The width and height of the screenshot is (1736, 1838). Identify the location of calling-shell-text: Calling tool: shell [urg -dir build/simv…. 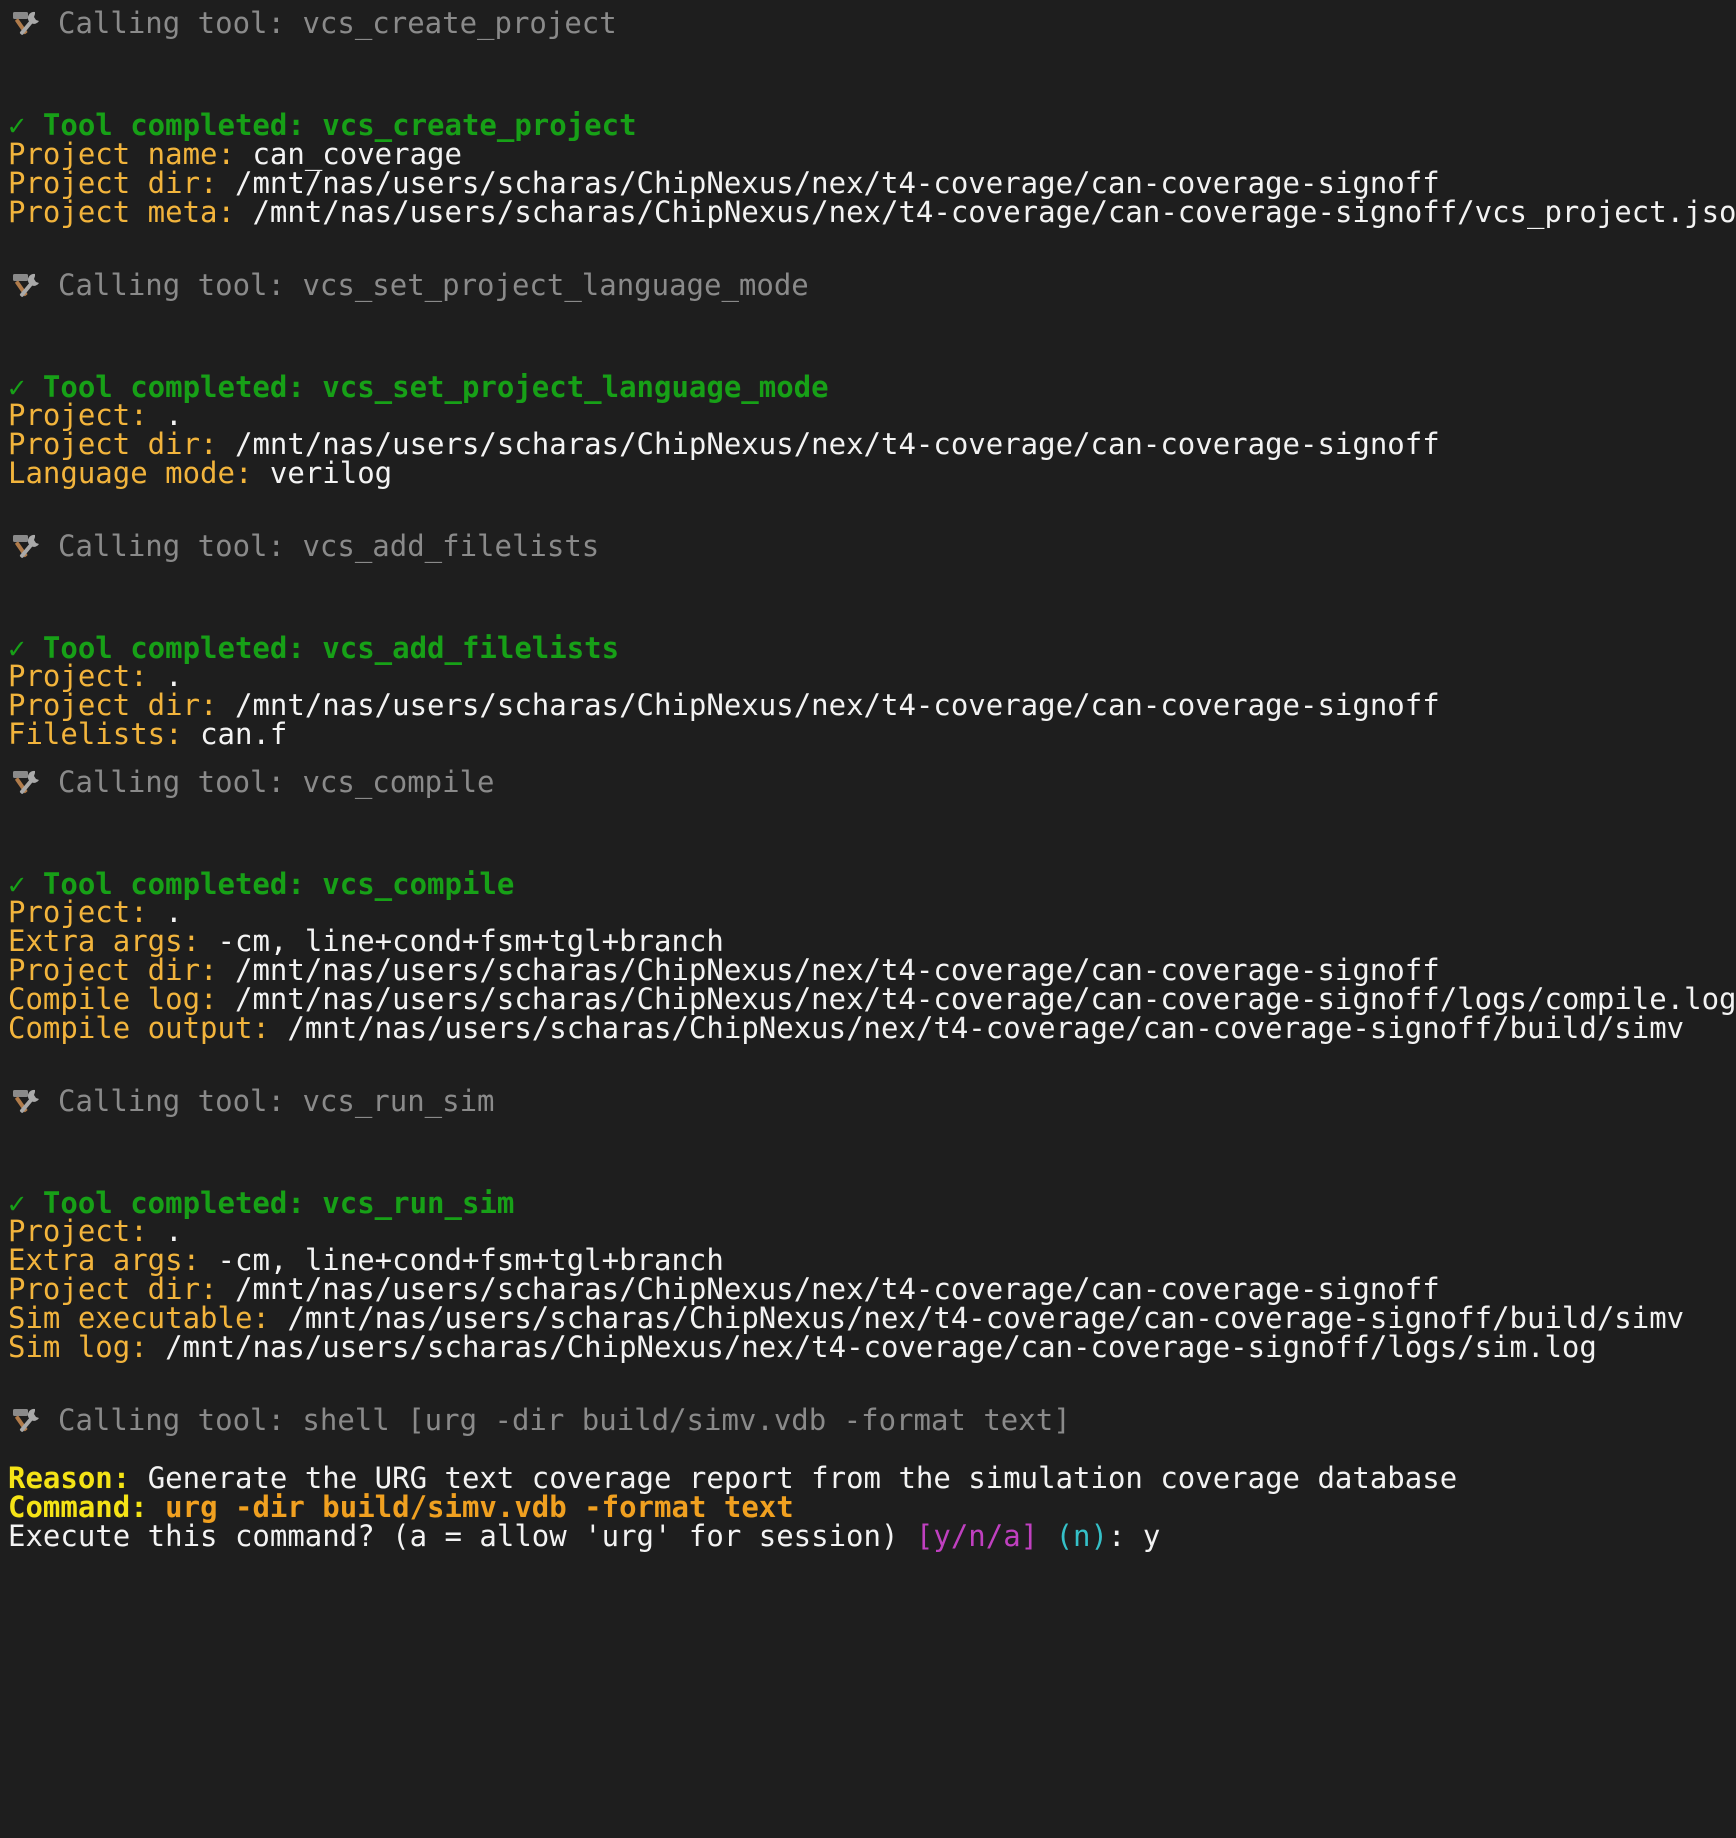
(564, 1420).